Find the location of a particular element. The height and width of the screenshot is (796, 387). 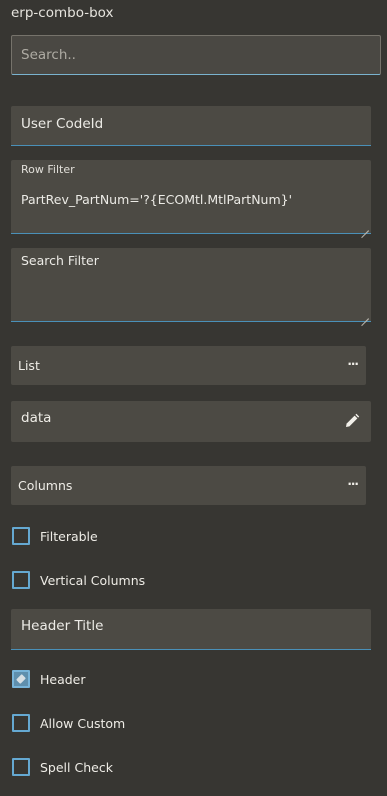

list-data-row: data is located at coordinates (191, 421).